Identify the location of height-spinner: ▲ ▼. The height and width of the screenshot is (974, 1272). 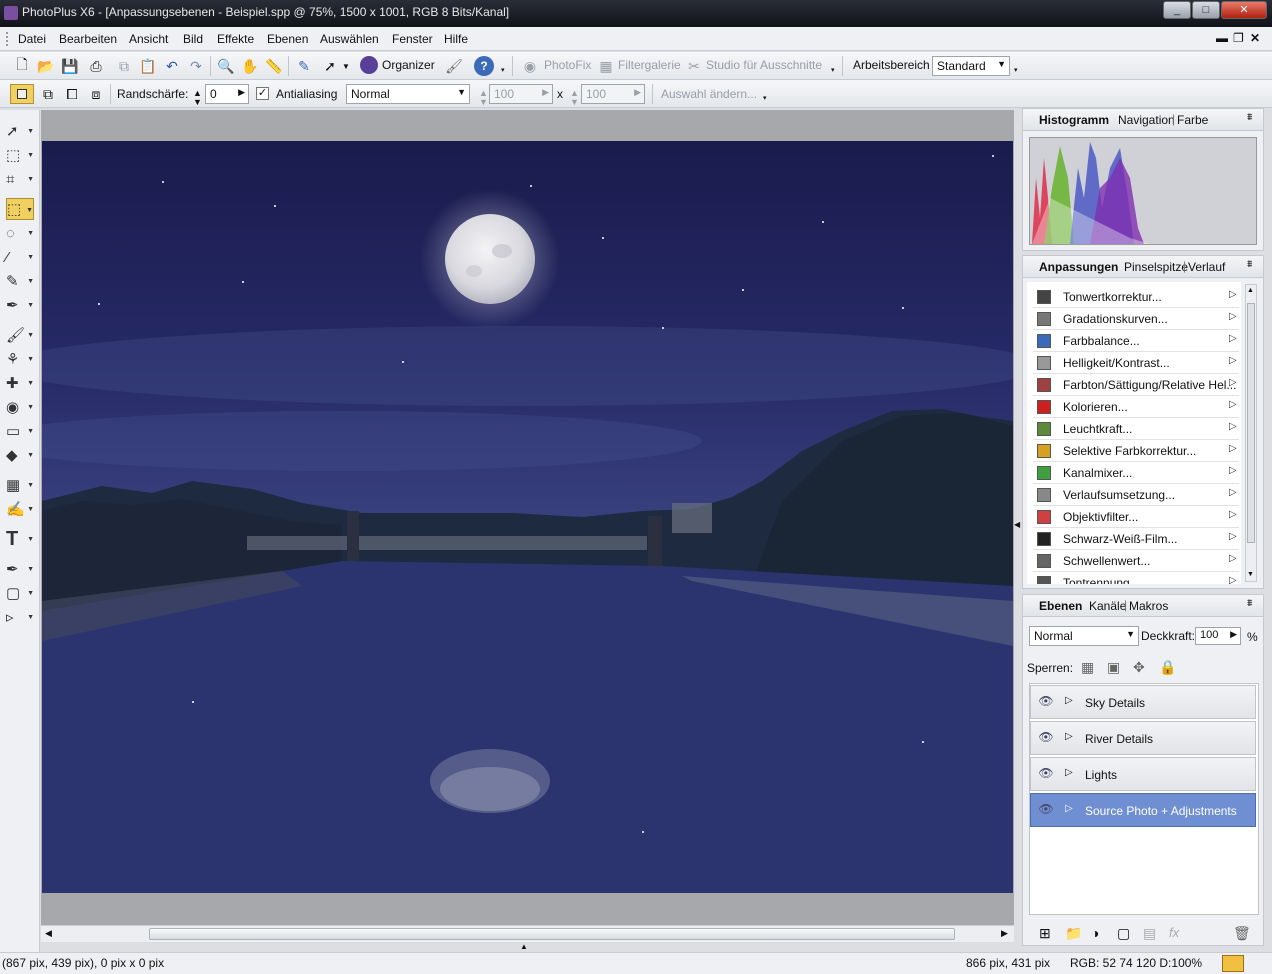
(574, 98).